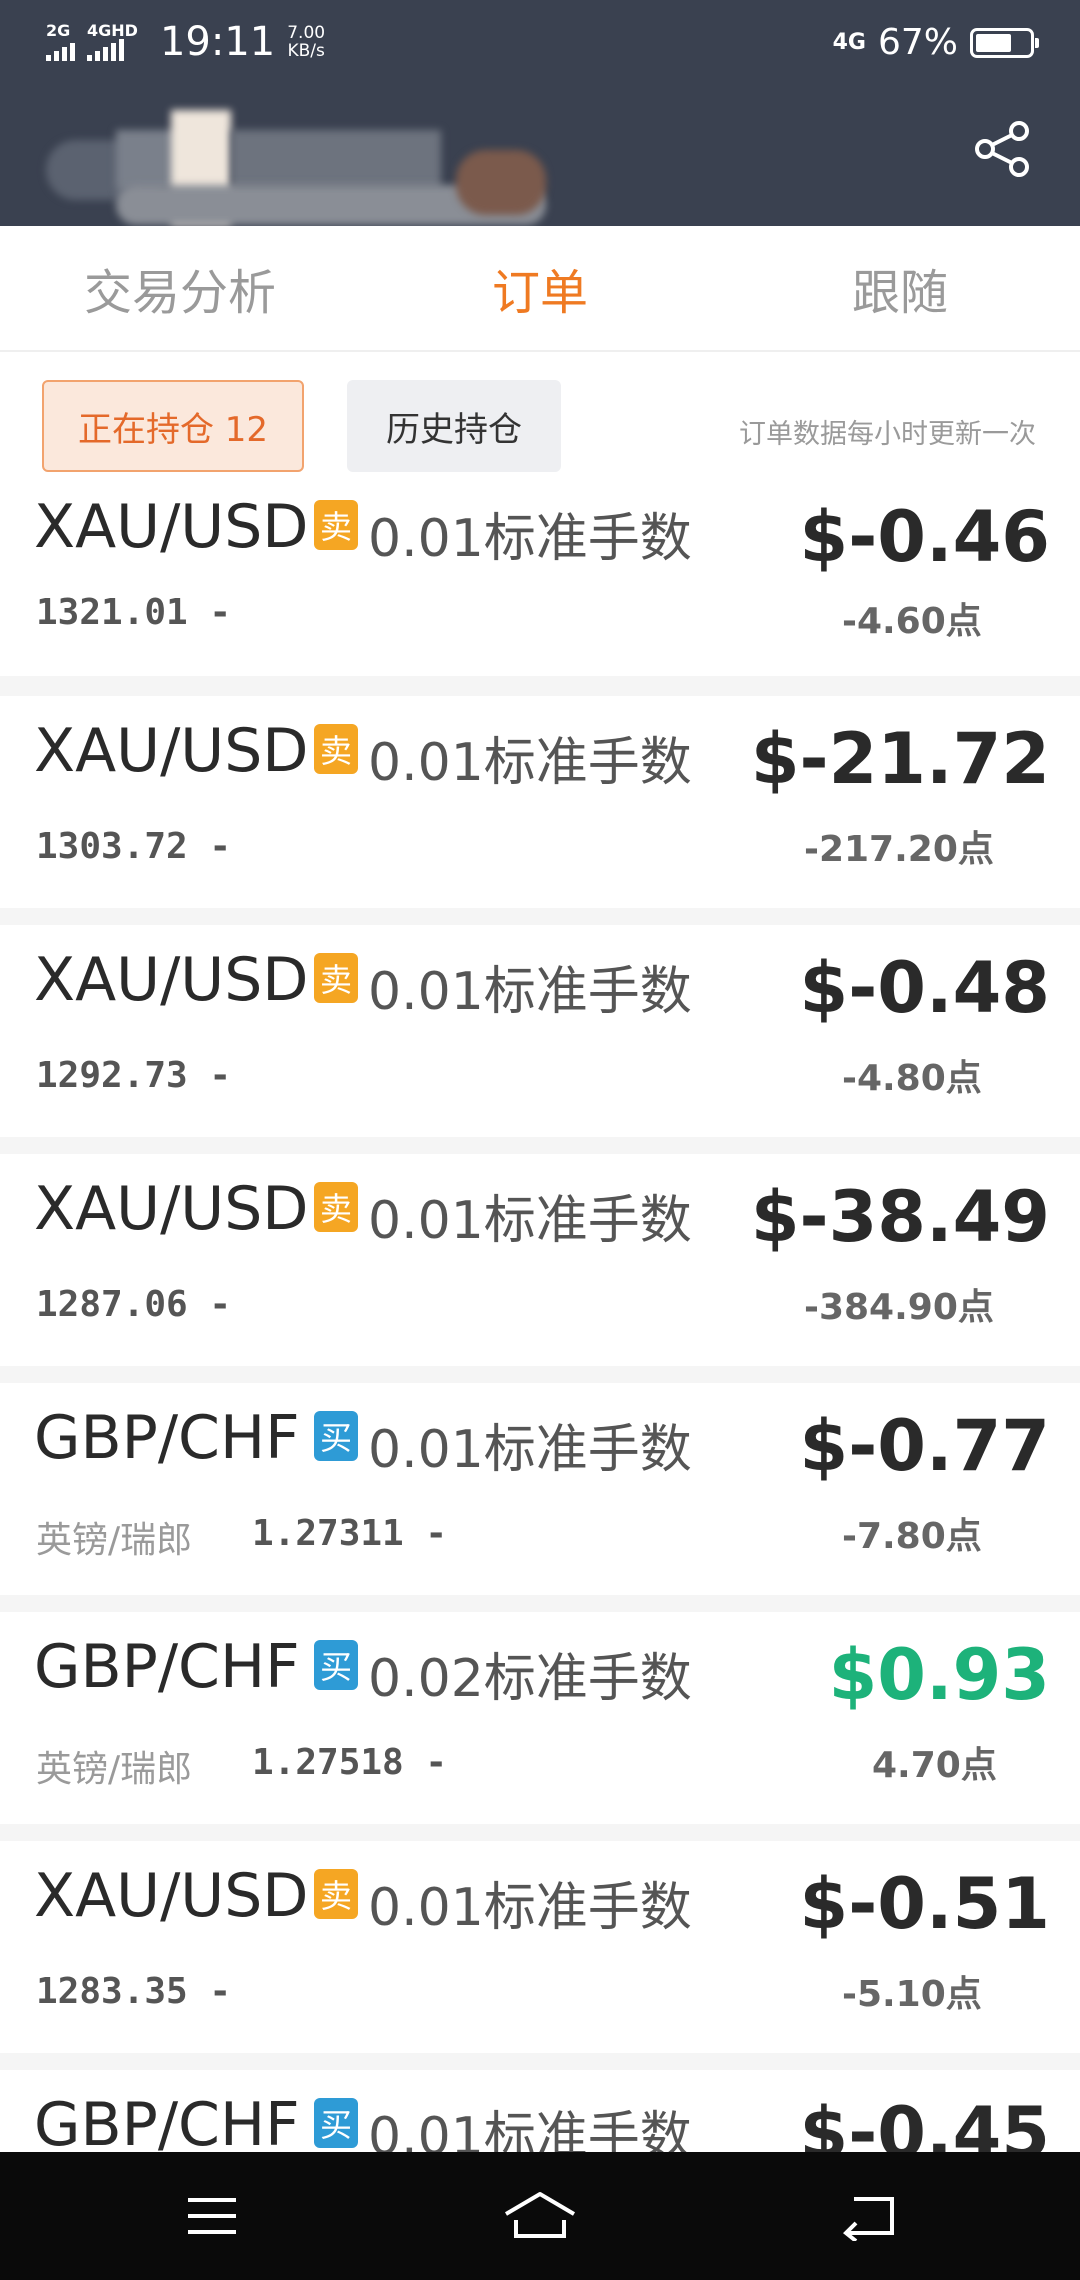  What do you see at coordinates (306, 51) in the screenshot?
I see `speed-unit: KB/s` at bounding box center [306, 51].